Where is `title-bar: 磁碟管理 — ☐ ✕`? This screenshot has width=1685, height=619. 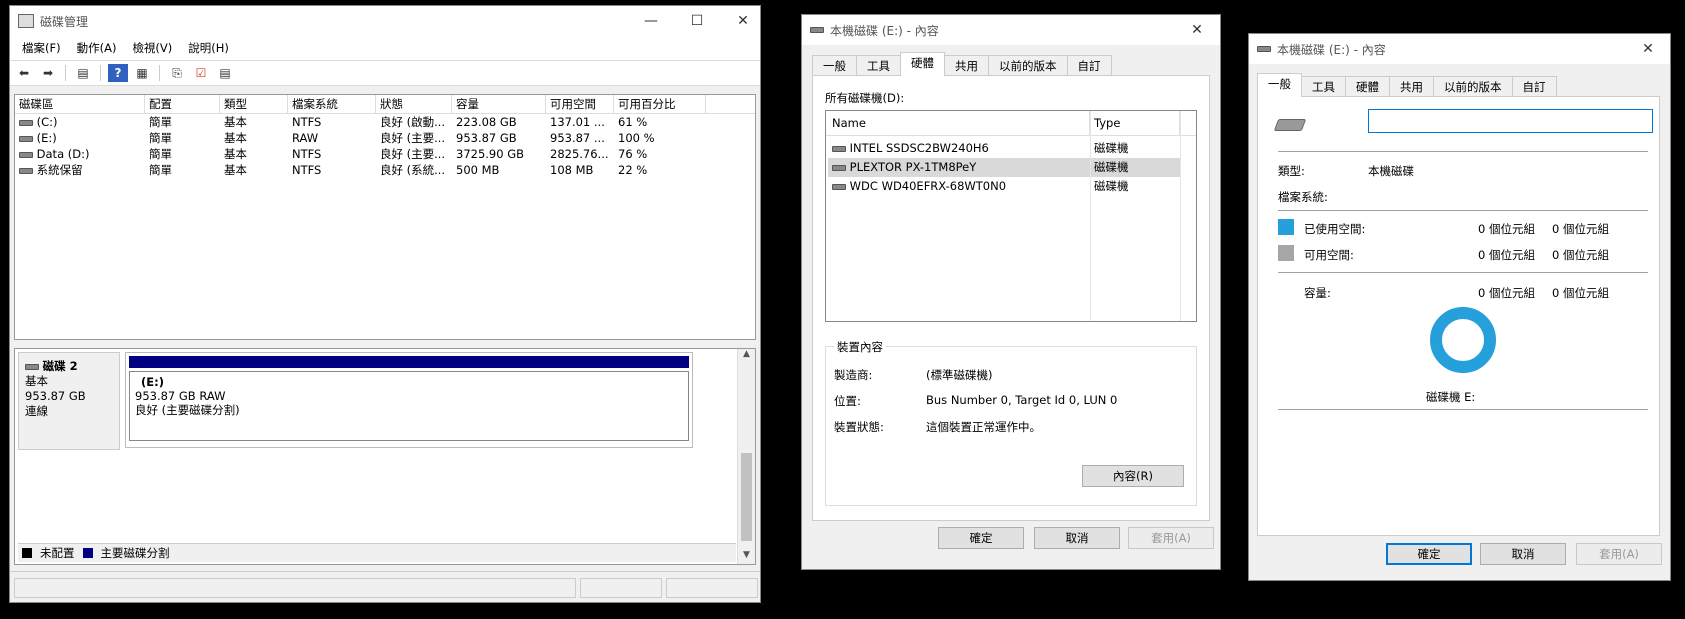
title-bar: 磁碟管理 — ☐ ✕ is located at coordinates (385, 21).